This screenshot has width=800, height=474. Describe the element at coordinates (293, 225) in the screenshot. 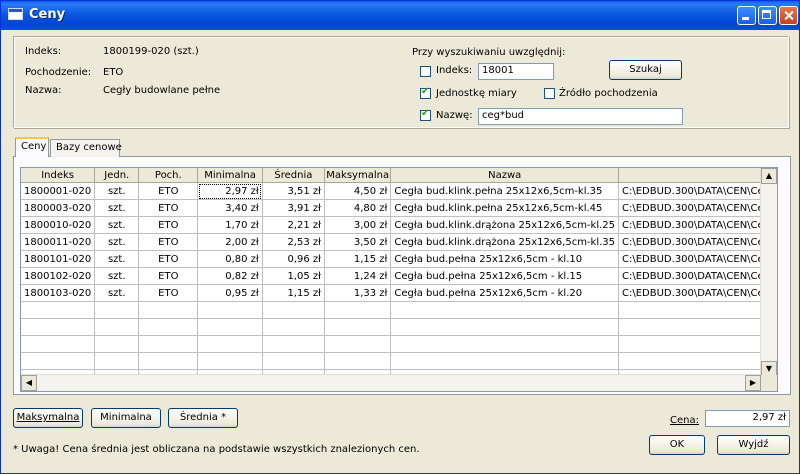

I see `table-cell: 2,21 zł` at that location.